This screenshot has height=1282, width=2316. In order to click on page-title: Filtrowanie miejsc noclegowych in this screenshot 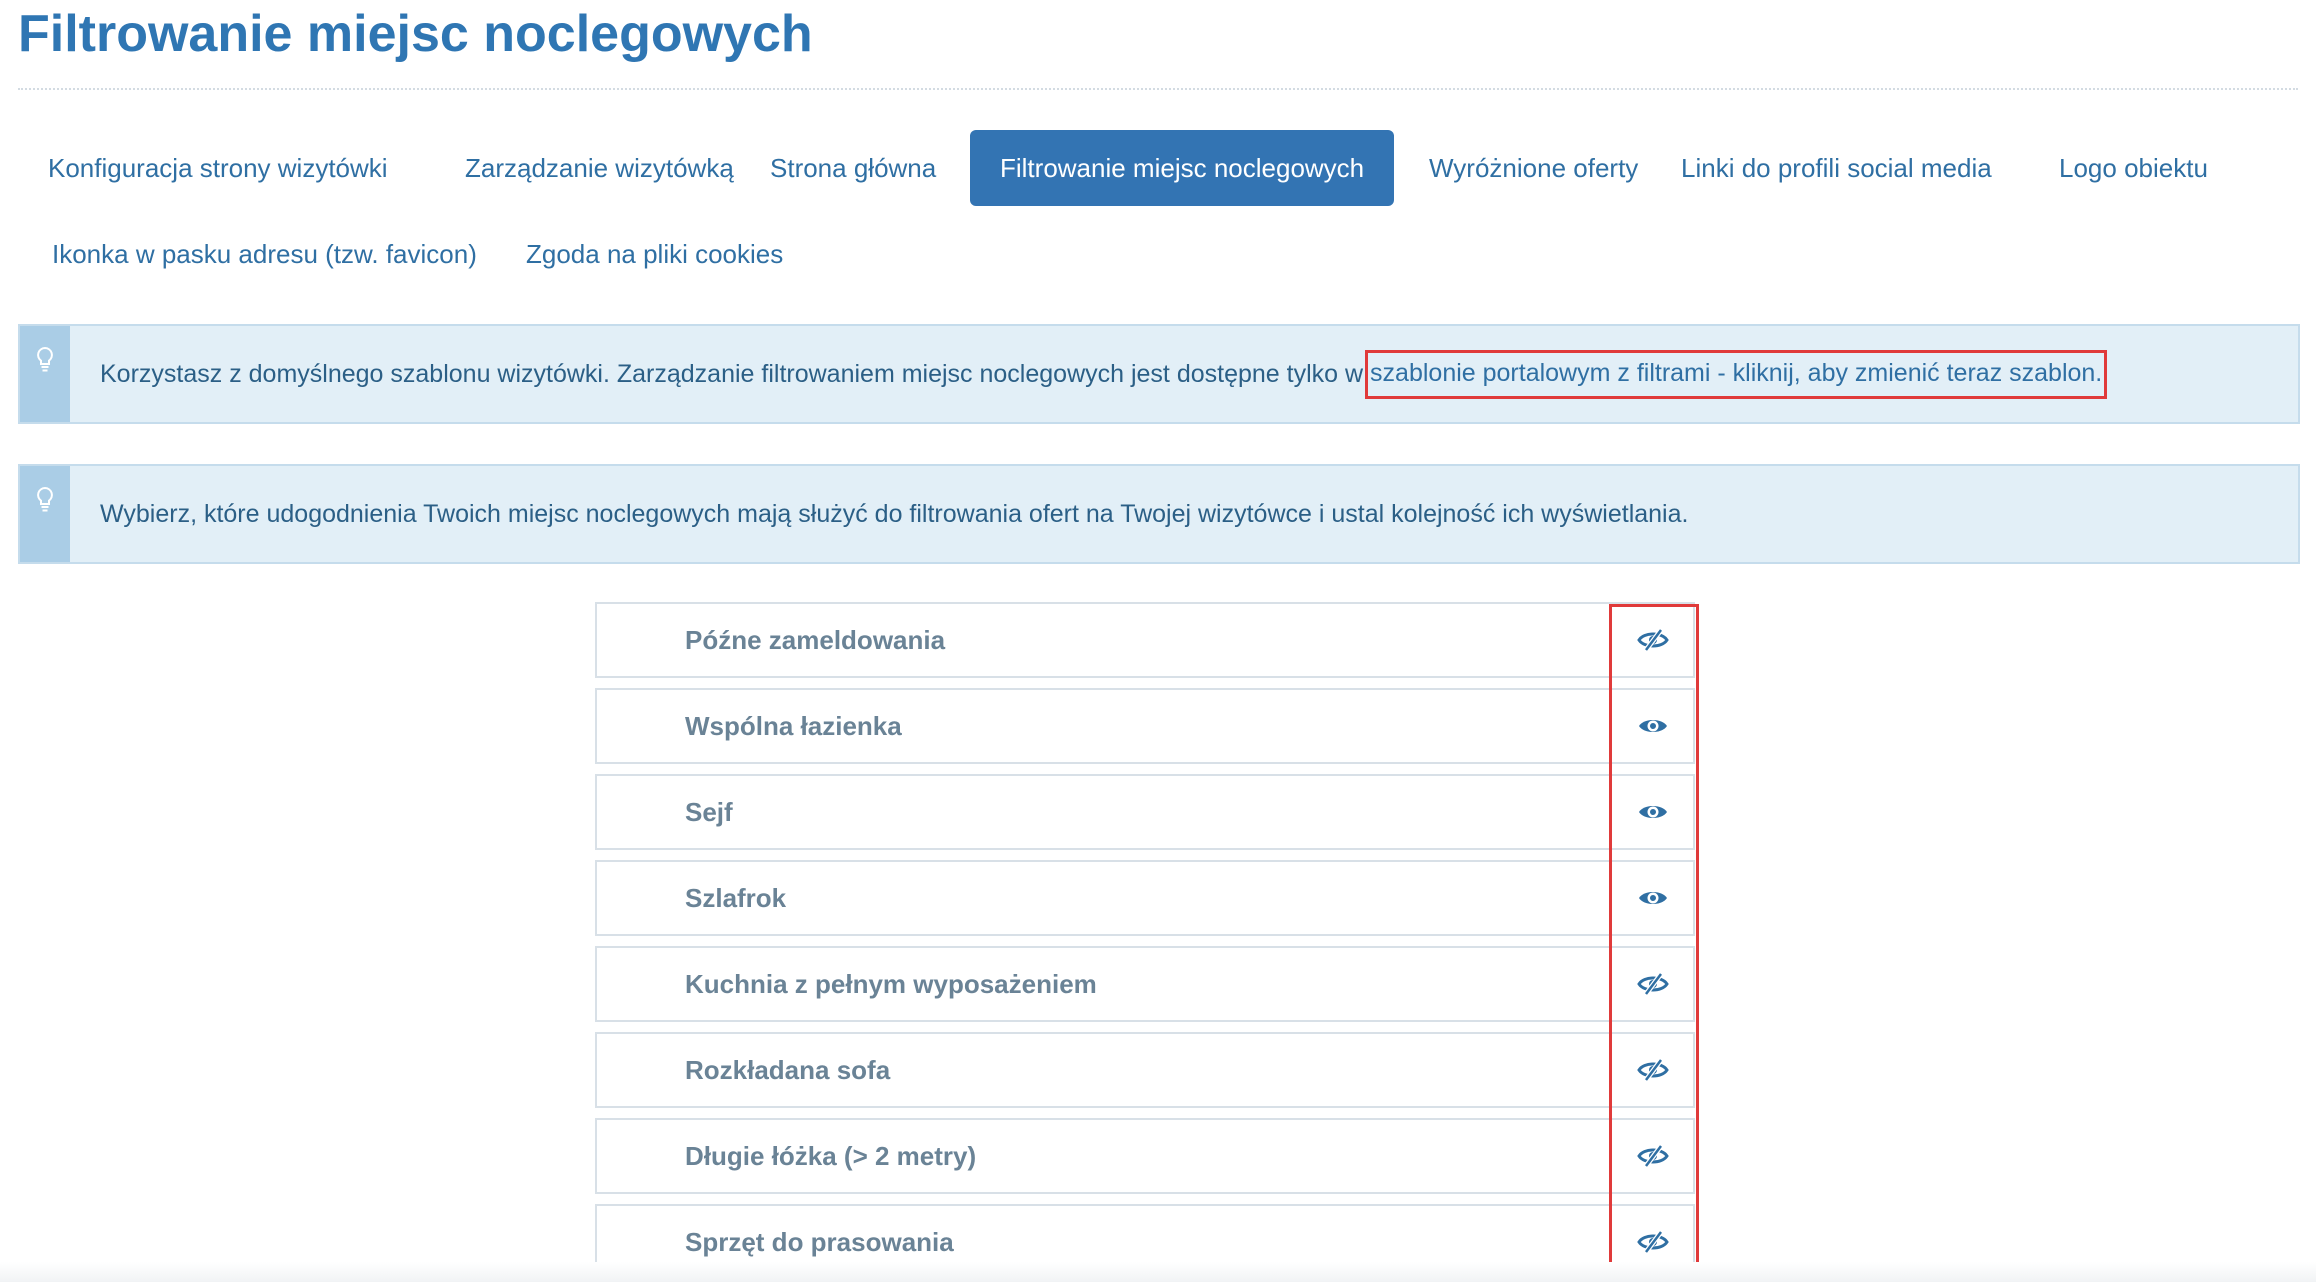, I will do `click(415, 34)`.